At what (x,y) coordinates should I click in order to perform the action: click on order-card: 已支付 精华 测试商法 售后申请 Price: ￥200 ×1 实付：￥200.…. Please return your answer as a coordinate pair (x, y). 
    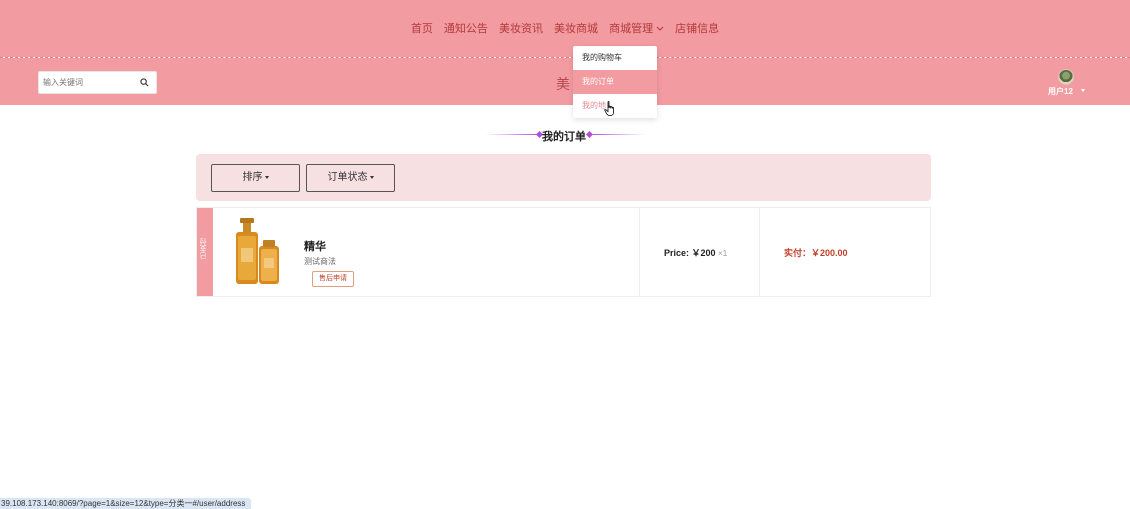
    Looking at the image, I should click on (563, 252).